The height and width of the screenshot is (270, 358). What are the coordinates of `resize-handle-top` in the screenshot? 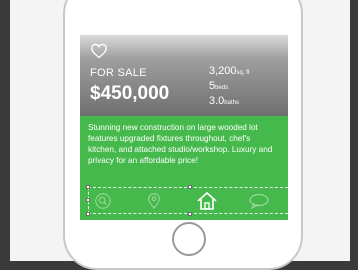 It's located at (190, 187).